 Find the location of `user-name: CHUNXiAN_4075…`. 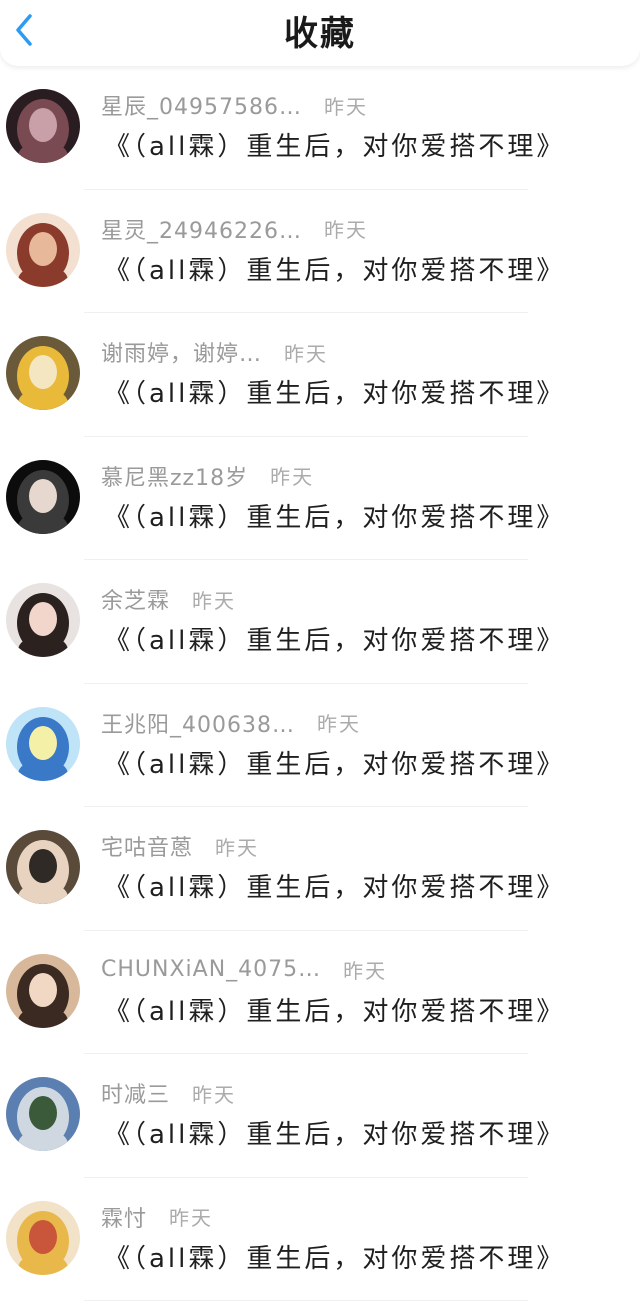

user-name: CHUNXiAN_4075… is located at coordinates (211, 969).